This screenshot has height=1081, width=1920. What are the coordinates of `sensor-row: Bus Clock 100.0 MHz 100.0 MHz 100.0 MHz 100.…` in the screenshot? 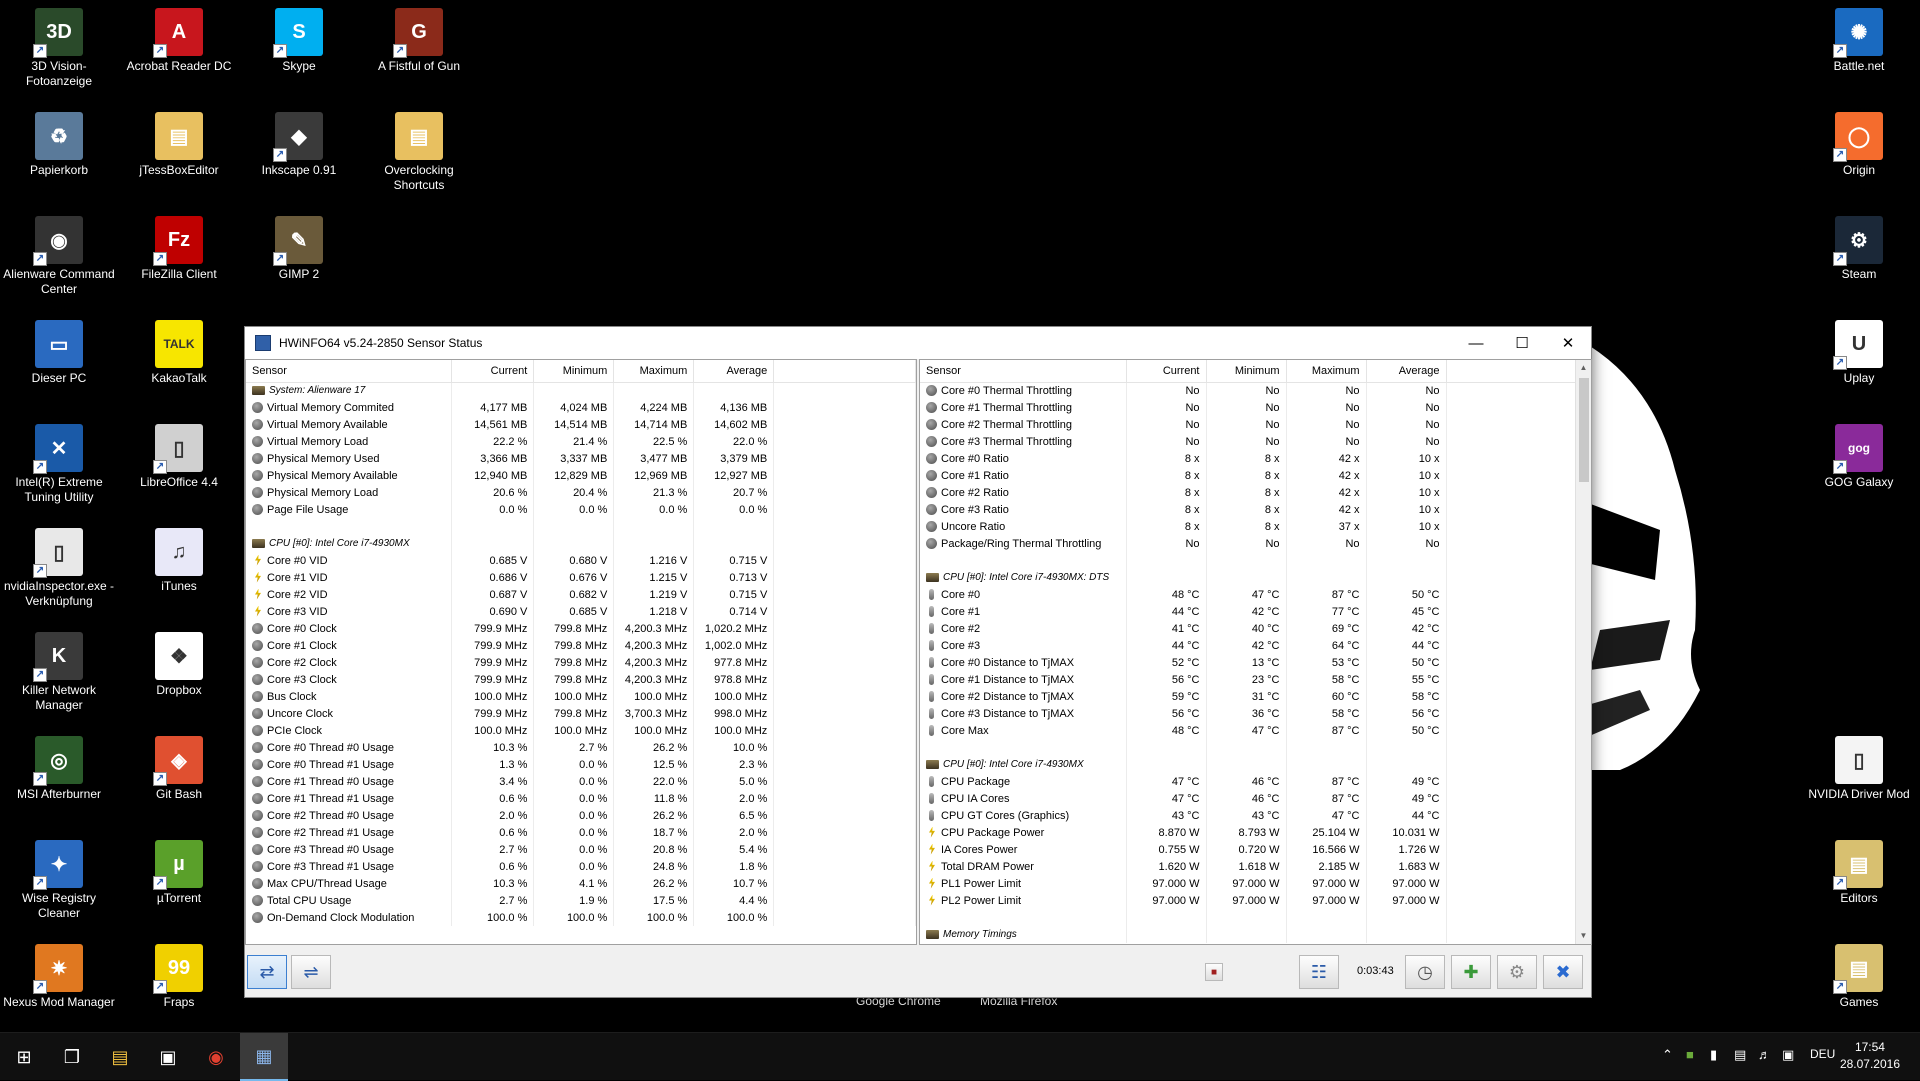 It's located at (581, 696).